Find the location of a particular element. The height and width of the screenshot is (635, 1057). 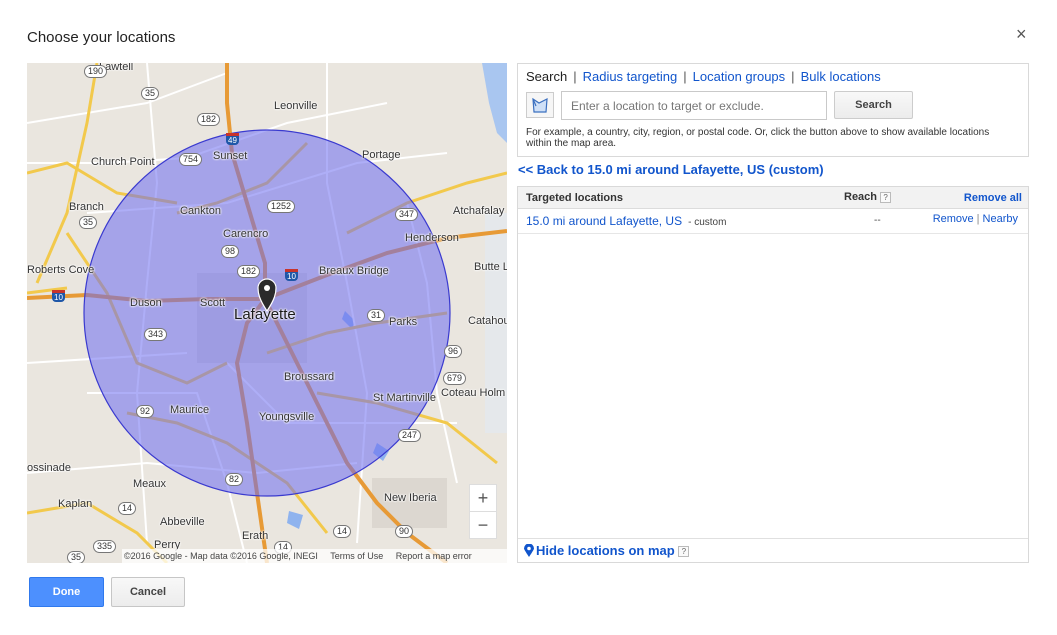

route-shield: 754 is located at coordinates (191, 159).